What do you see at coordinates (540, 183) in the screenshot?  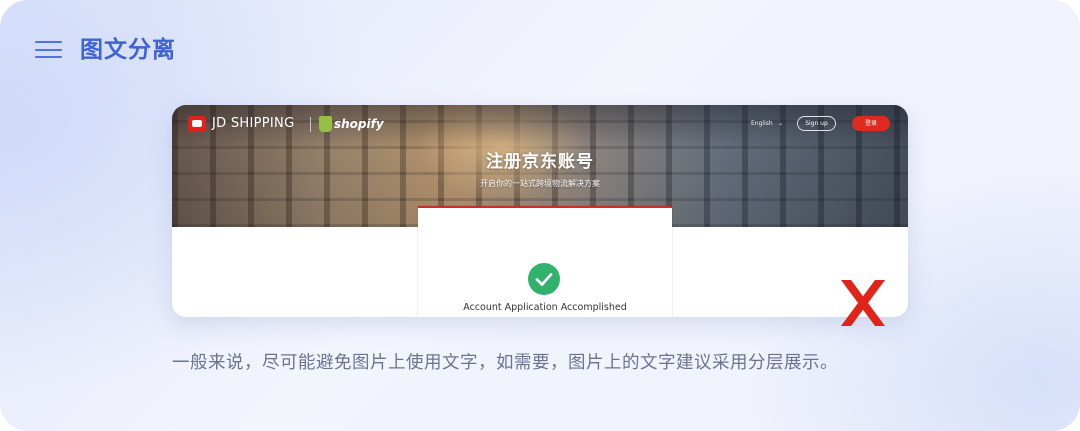 I see `hero-subtitle: 开启你的一站式跨境物流解决方案` at bounding box center [540, 183].